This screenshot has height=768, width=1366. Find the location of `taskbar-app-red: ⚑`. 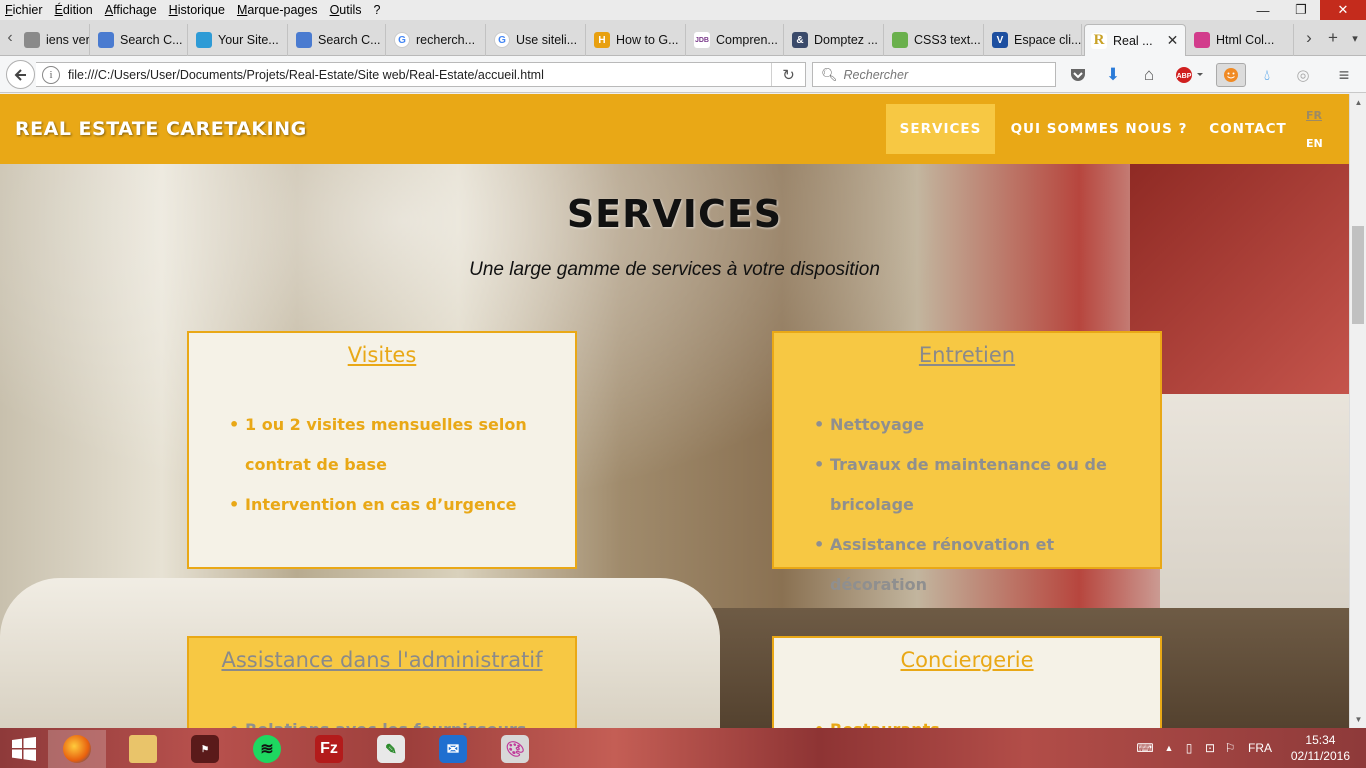

taskbar-app-red: ⚑ is located at coordinates (205, 749).